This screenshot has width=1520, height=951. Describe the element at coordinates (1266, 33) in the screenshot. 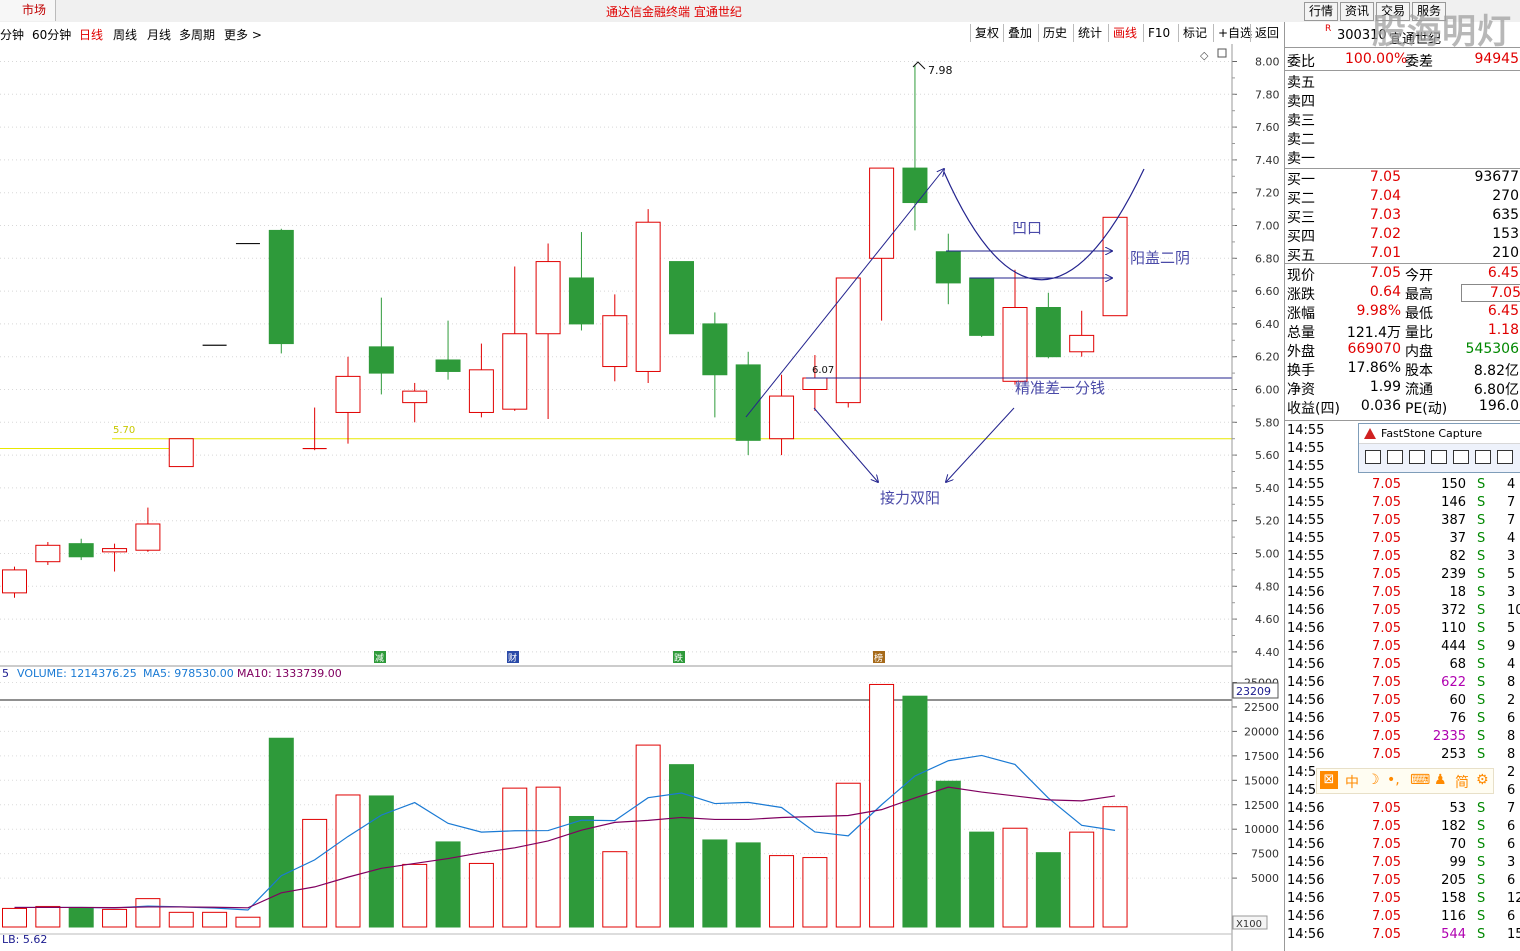

I see `tool-back: 返回` at that location.